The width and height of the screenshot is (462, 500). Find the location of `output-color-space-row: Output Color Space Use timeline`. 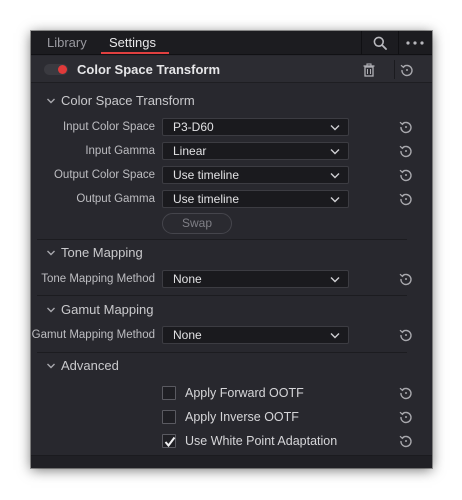

output-color-space-row: Output Color Space Use timeline is located at coordinates (231, 175).